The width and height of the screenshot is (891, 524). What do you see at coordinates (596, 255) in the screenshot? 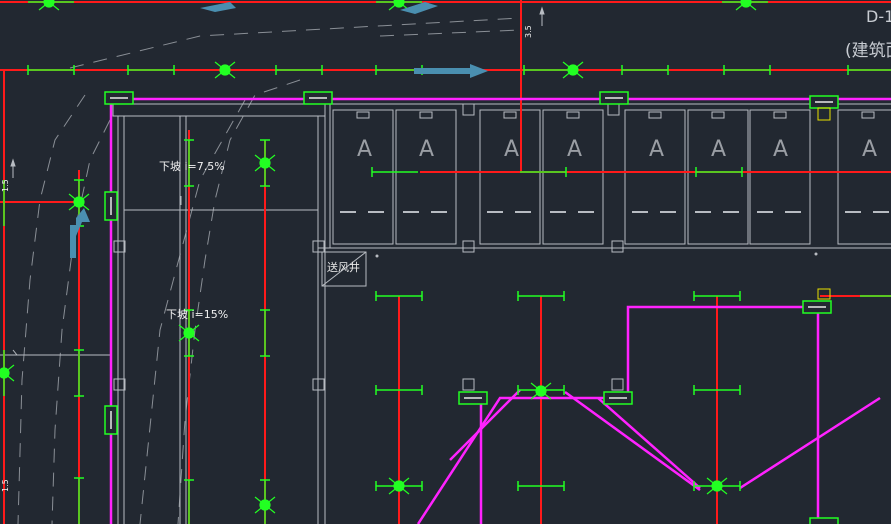
I see `reference-dots` at bounding box center [596, 255].